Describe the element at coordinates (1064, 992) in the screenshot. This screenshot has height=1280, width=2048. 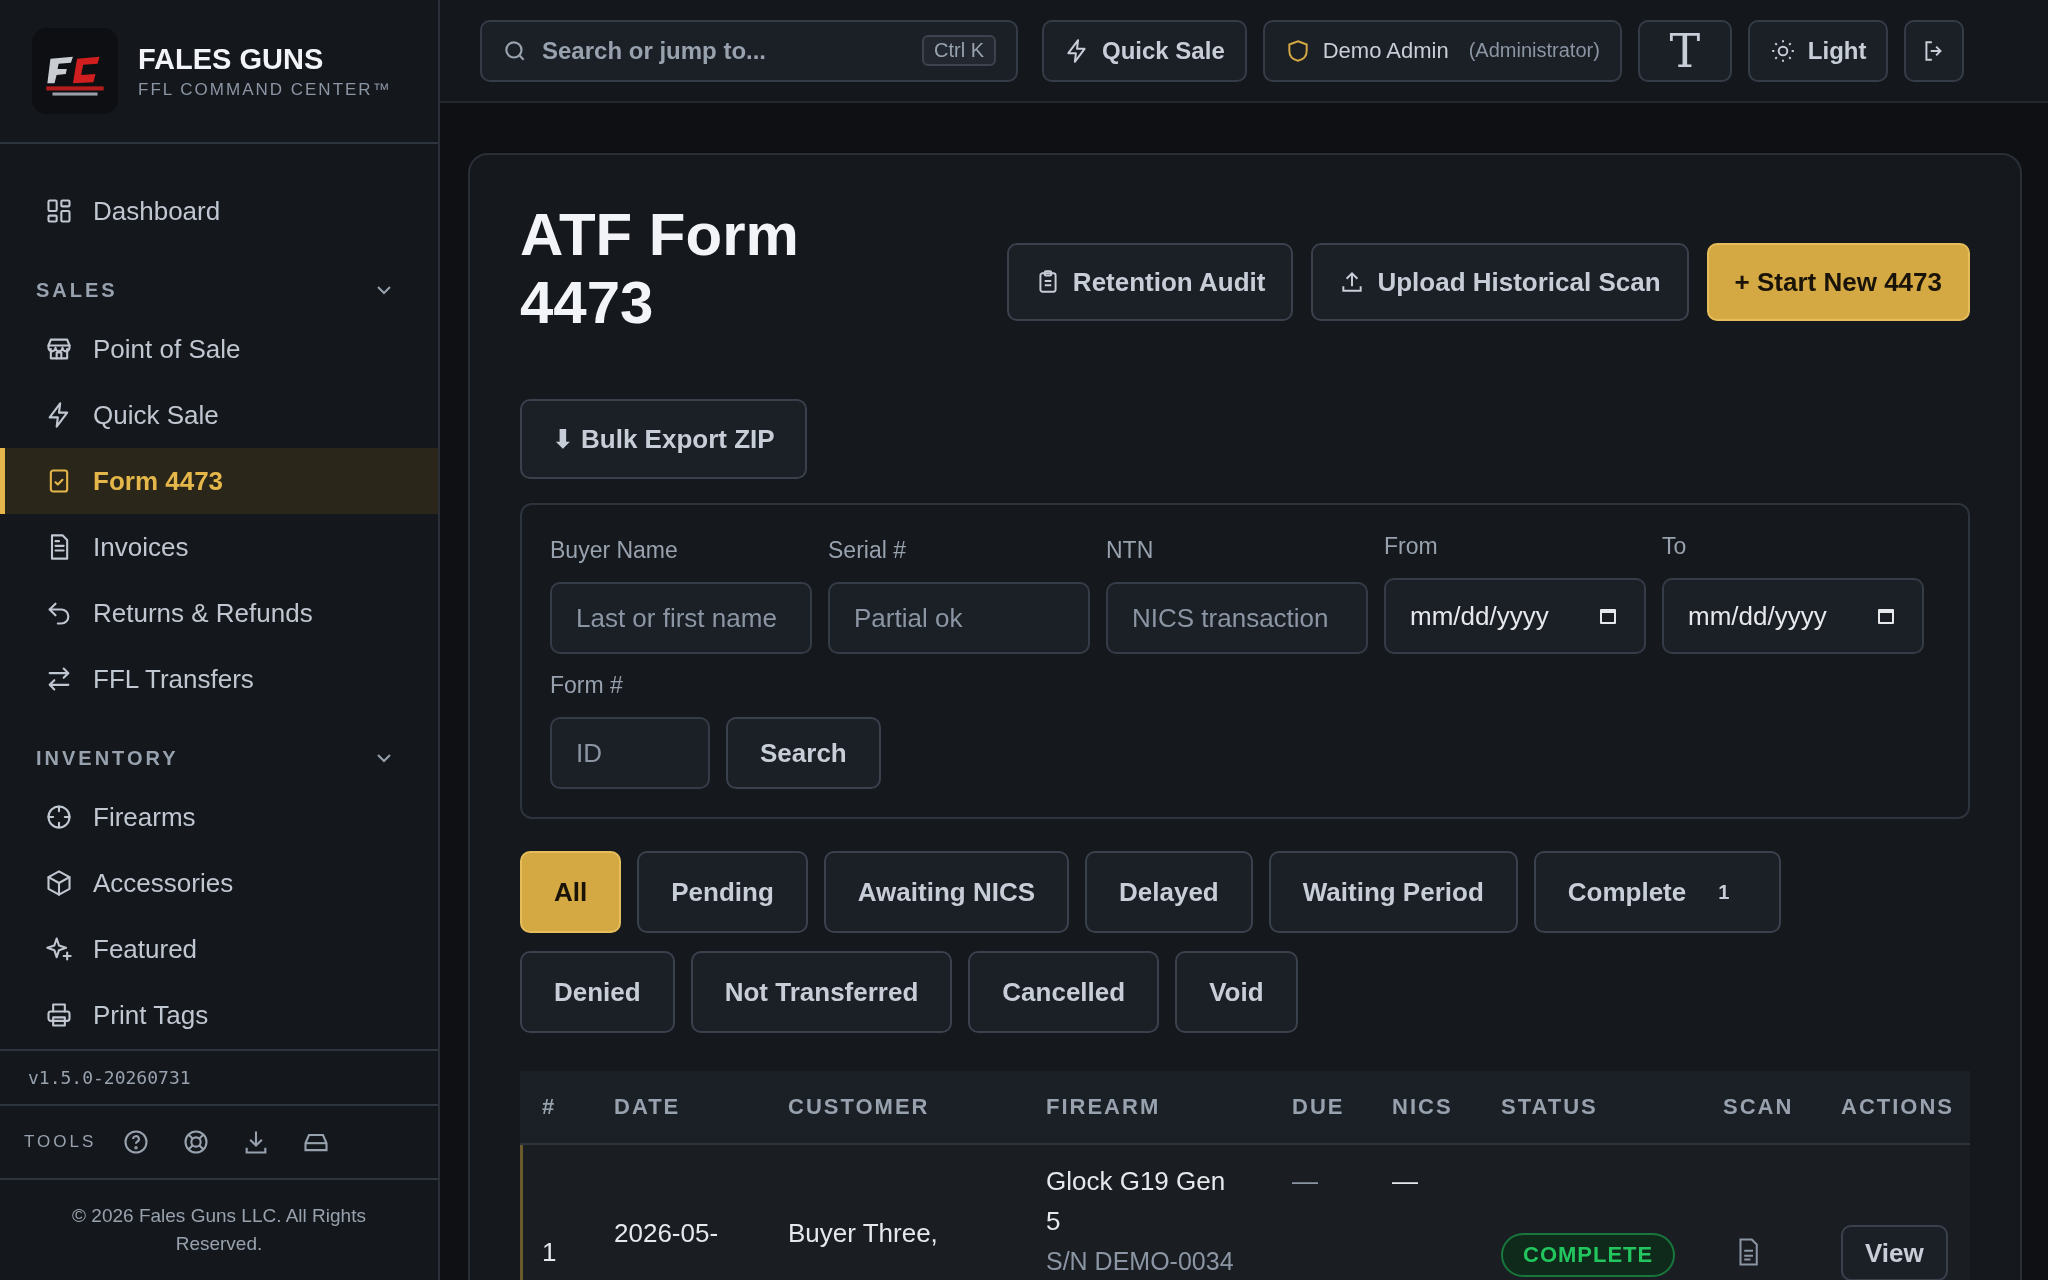
I see `status-filter-tab: Cancelled` at that location.